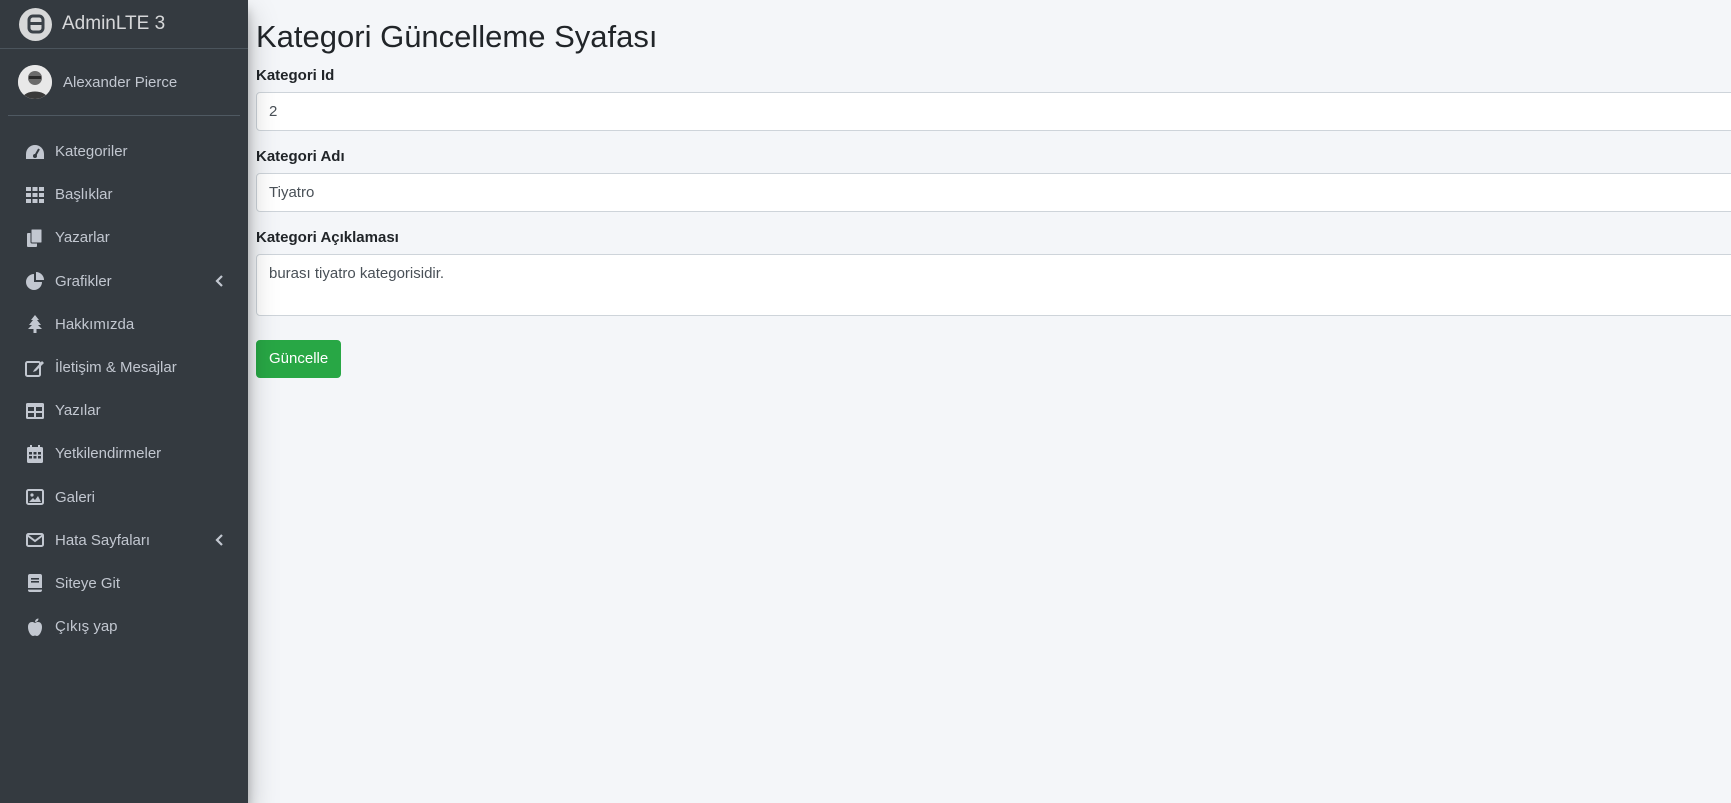 Image resolution: width=1731 pixels, height=803 pixels. What do you see at coordinates (35, 583) in the screenshot?
I see `book-icon` at bounding box center [35, 583].